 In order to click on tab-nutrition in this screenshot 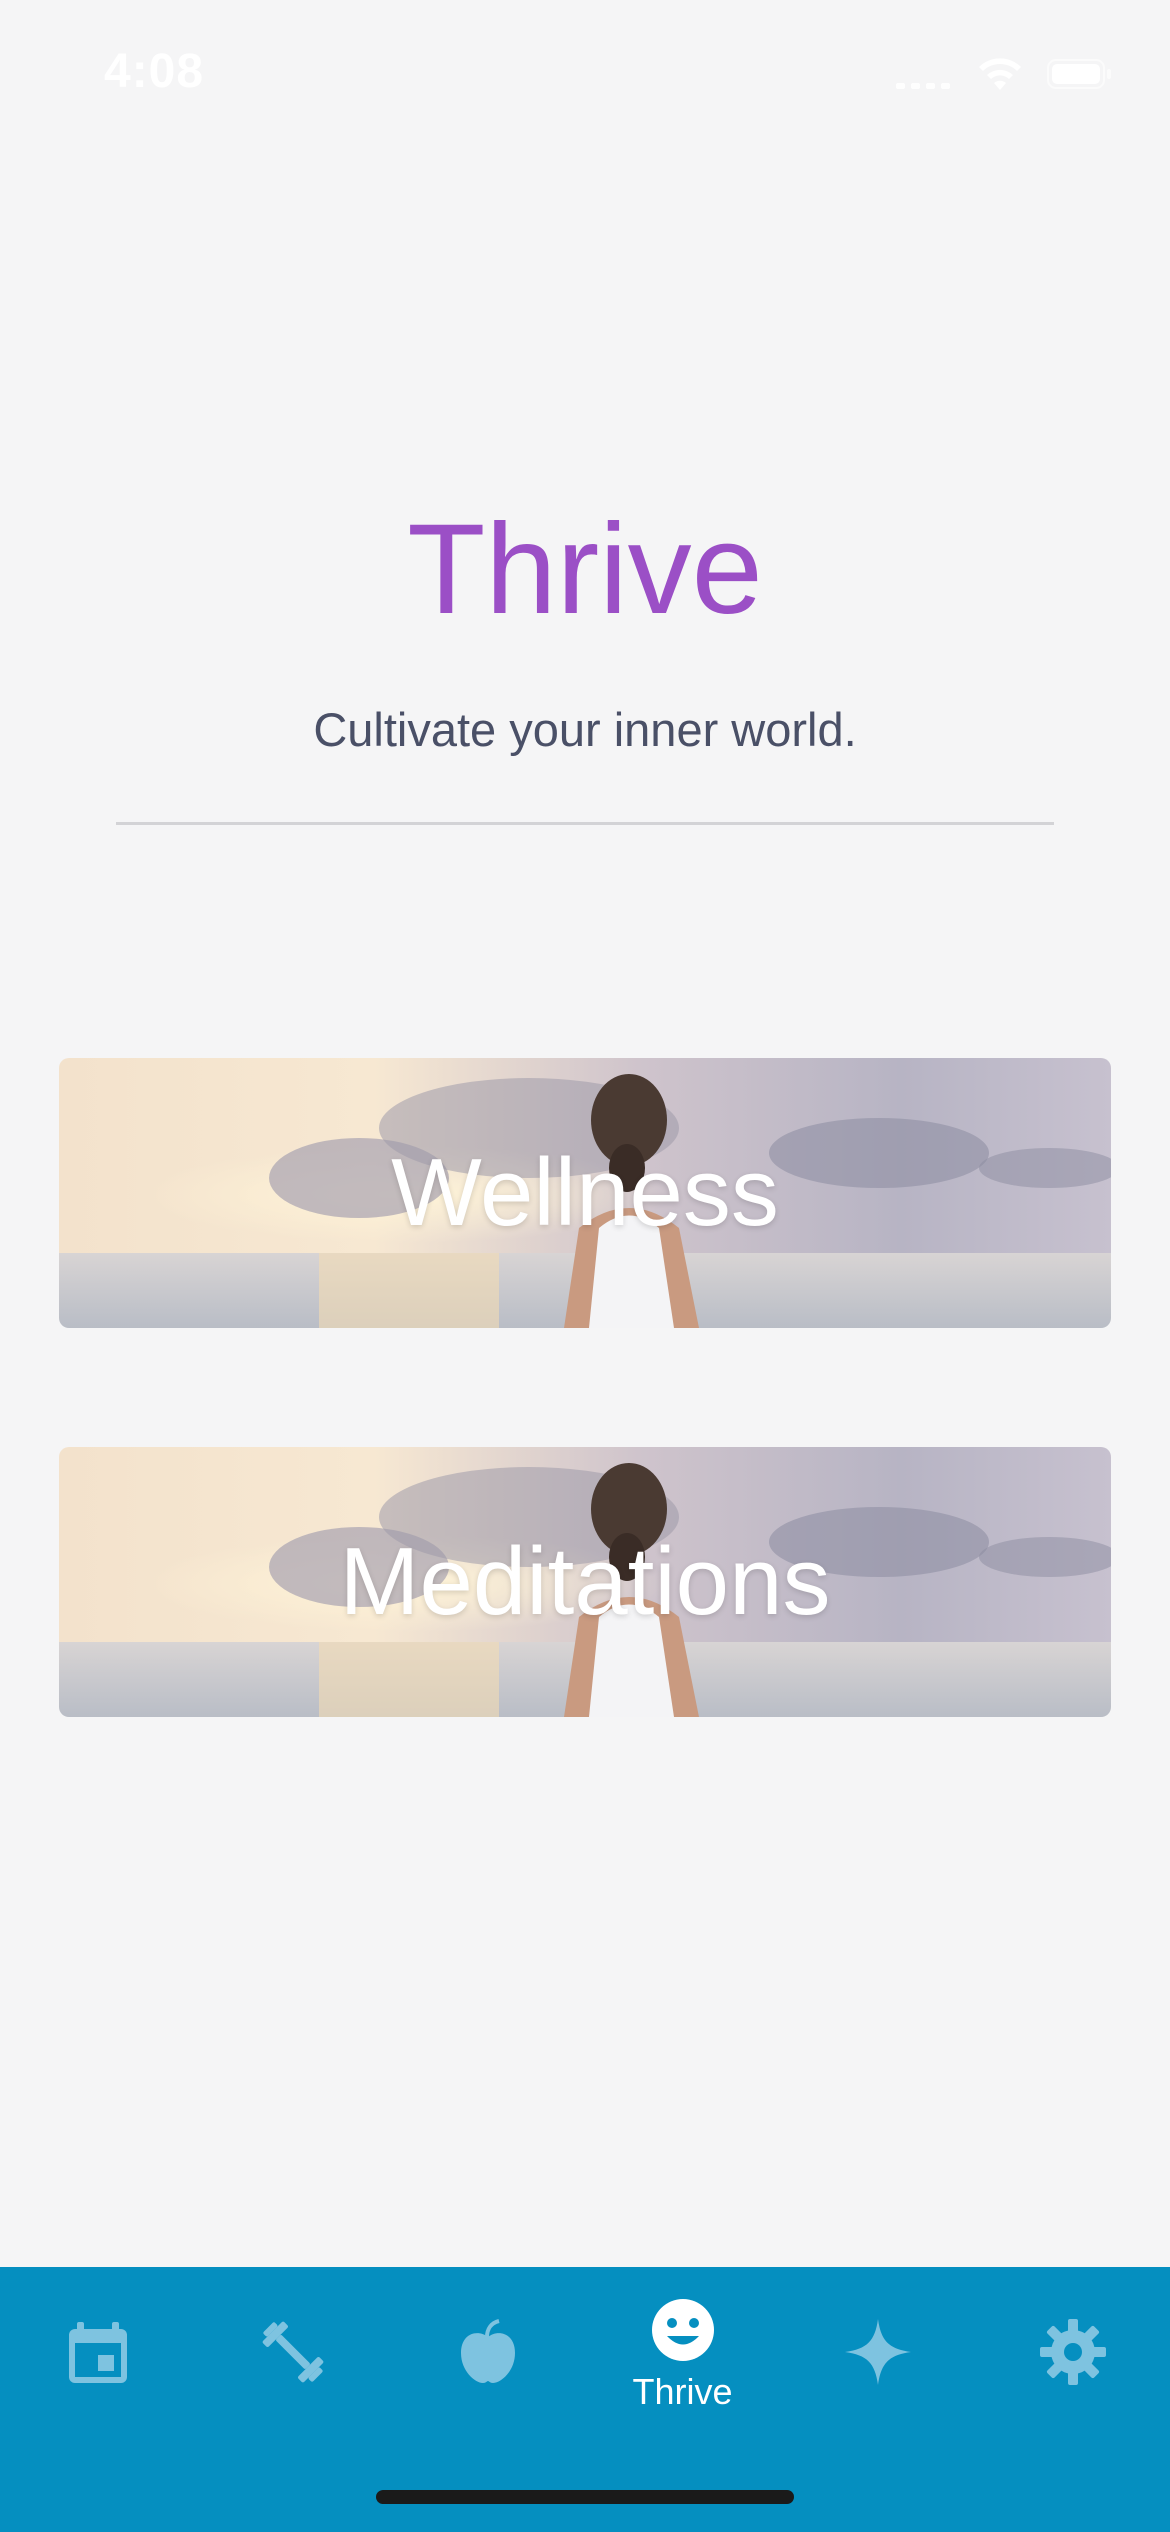, I will do `click(487, 2362)`.